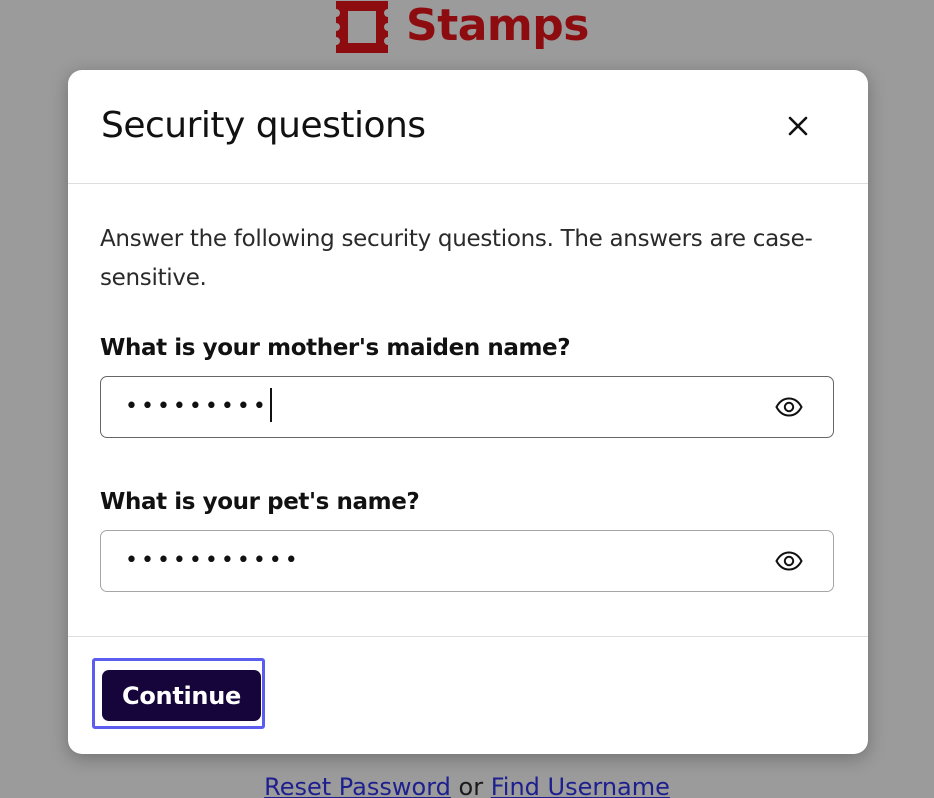 The width and height of the screenshot is (934, 798). Describe the element at coordinates (468, 127) in the screenshot. I see `dialog-header: Security questions` at that location.